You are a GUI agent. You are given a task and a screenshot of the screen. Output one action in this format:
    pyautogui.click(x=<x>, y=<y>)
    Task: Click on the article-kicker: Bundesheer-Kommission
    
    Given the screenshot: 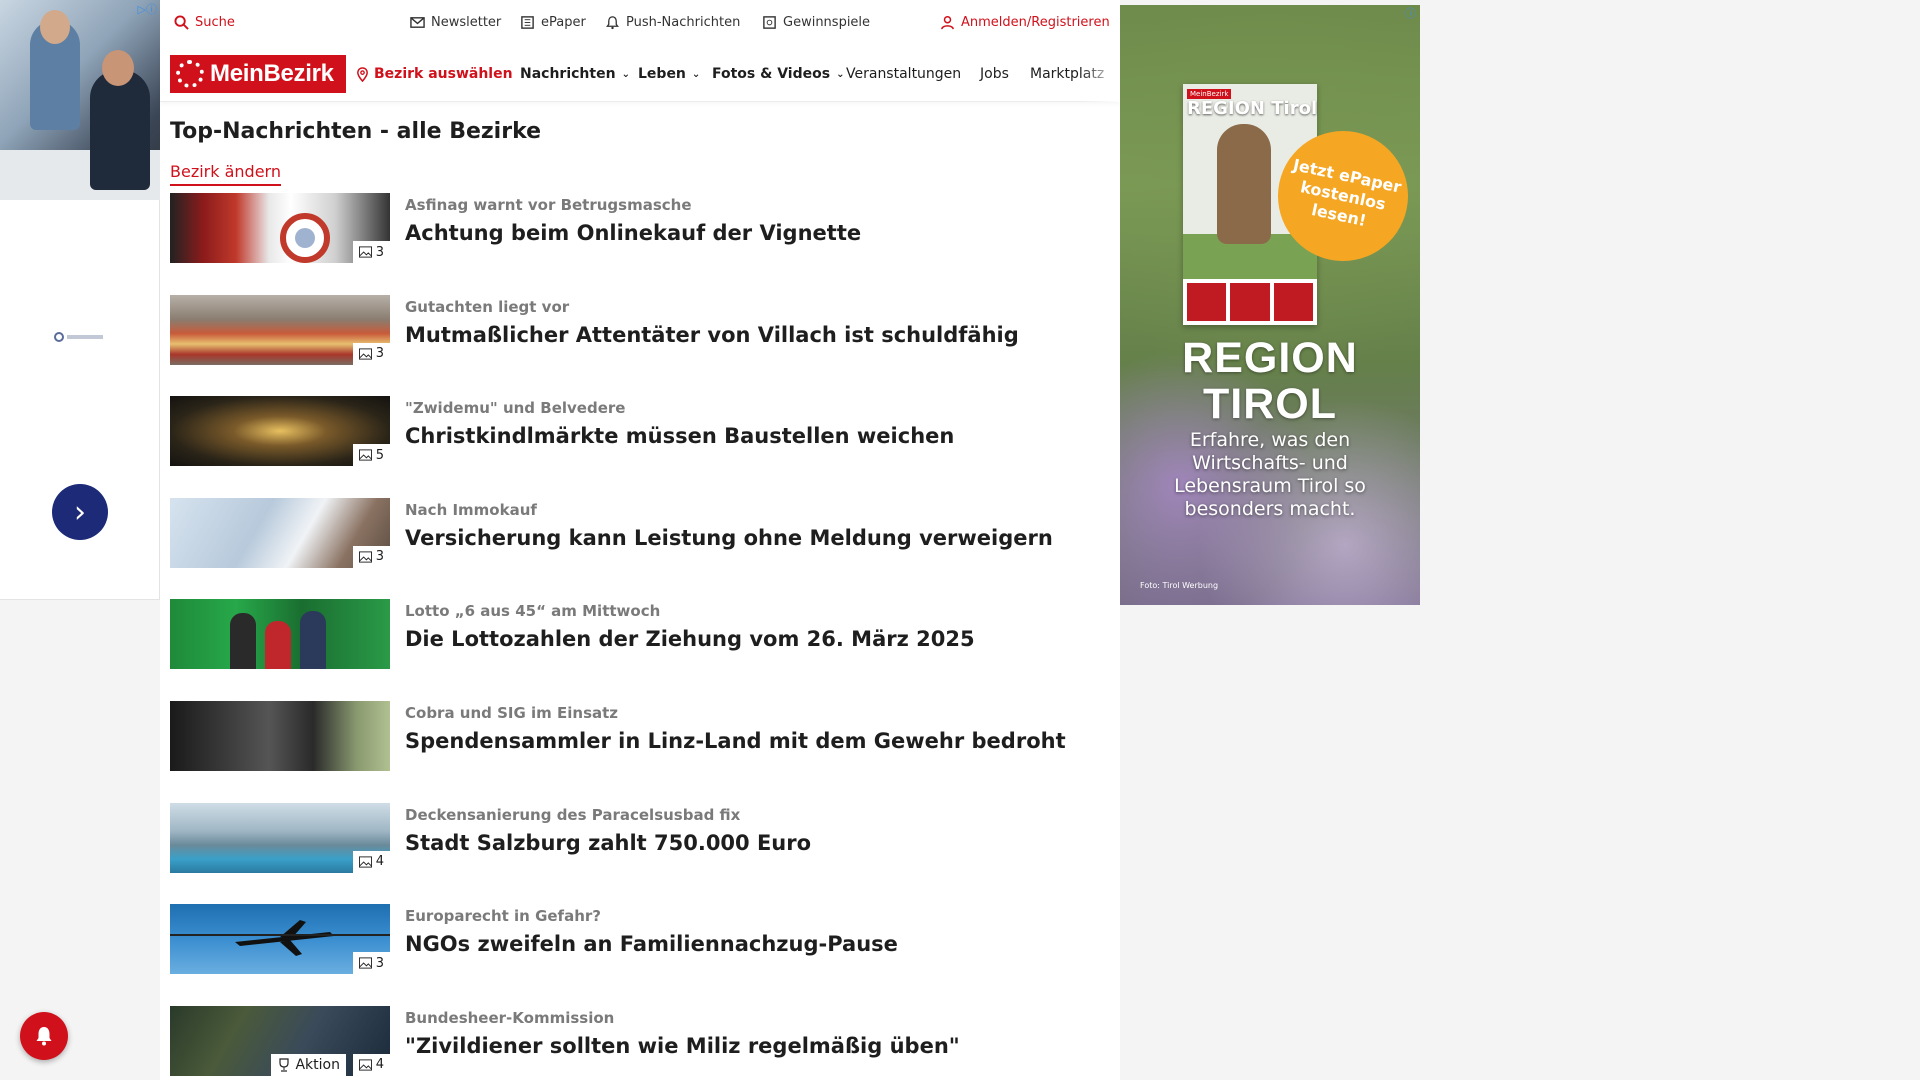 What is the action you would take?
    pyautogui.click(x=510, y=1017)
    